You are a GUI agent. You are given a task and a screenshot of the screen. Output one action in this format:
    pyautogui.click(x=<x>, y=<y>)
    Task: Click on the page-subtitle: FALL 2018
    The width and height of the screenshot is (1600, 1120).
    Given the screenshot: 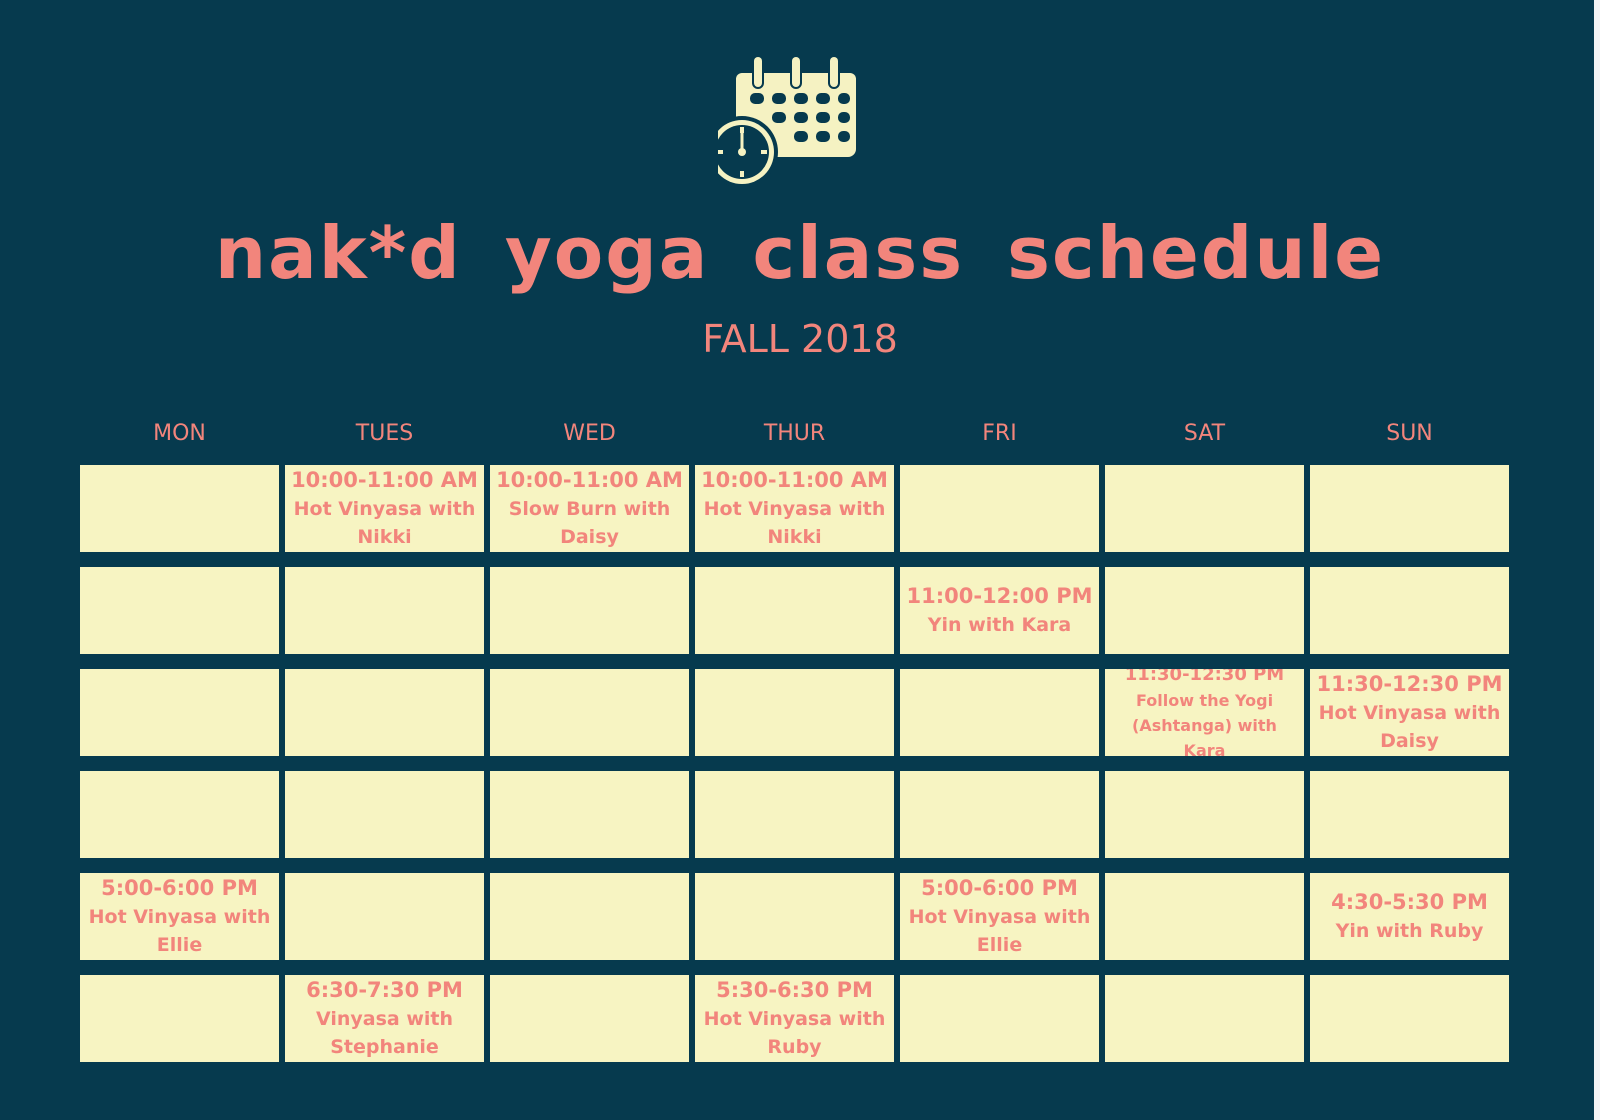 What is the action you would take?
    pyautogui.click(x=800, y=339)
    